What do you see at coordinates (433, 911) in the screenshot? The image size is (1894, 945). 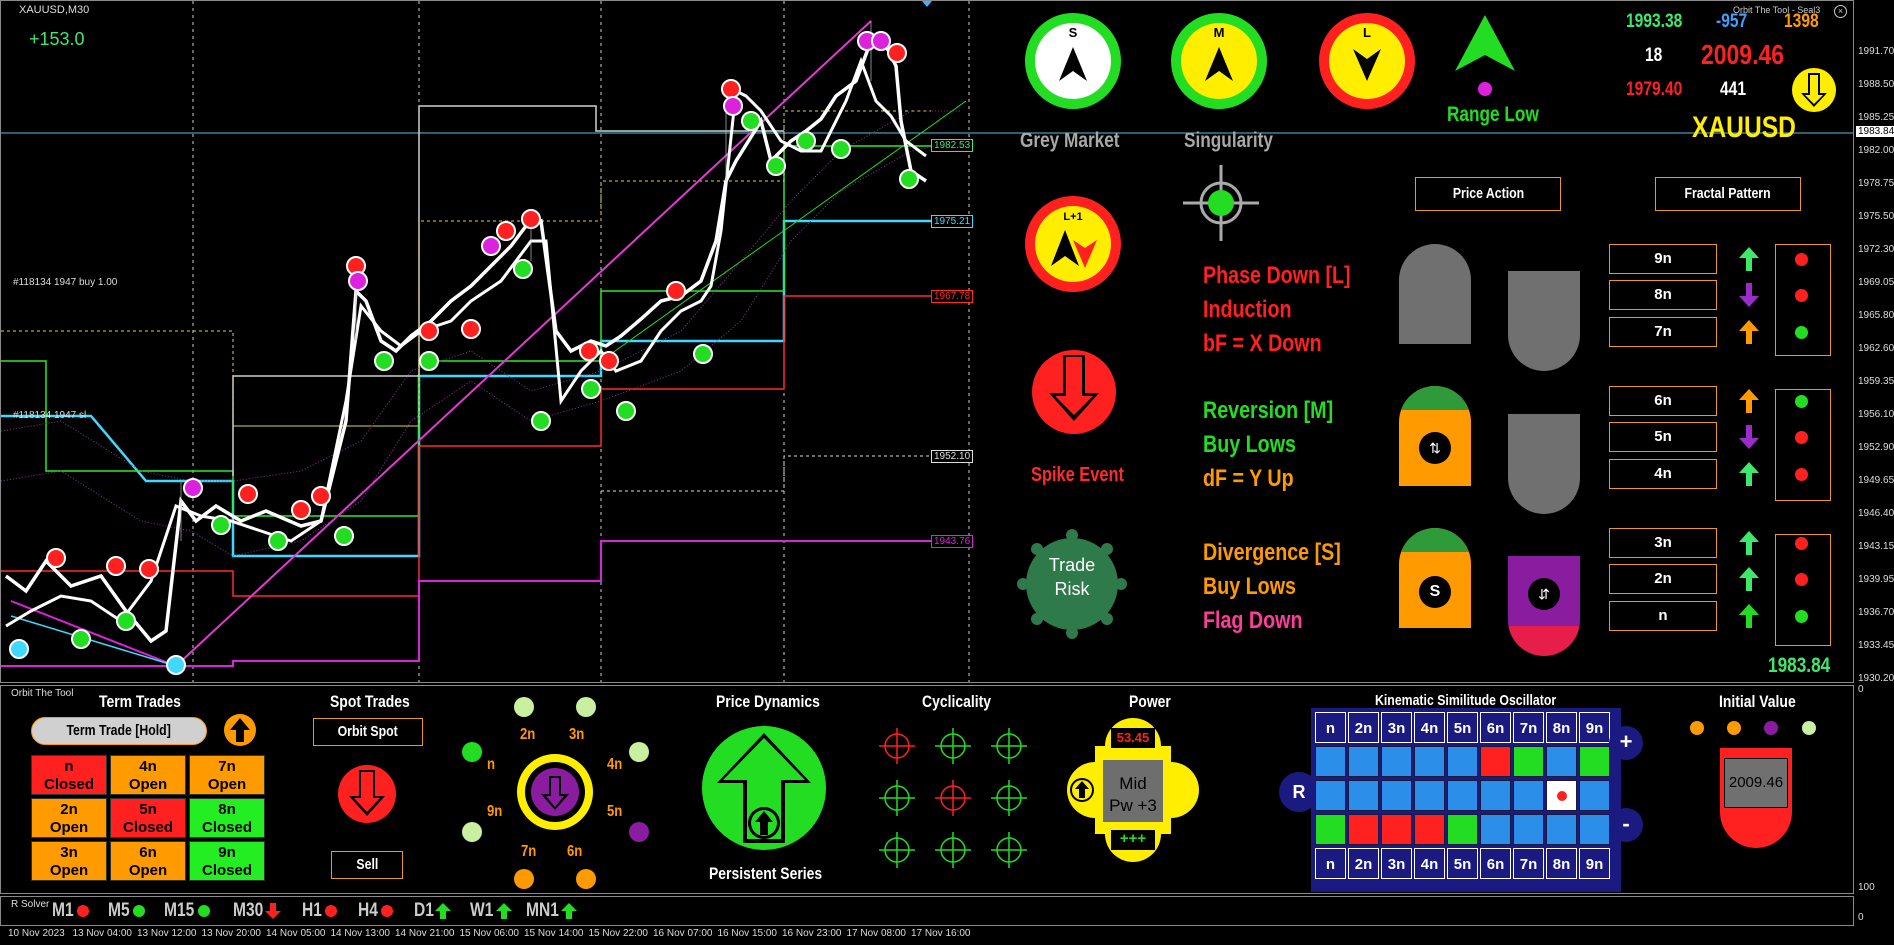 I see `timeframe-d1: D1` at bounding box center [433, 911].